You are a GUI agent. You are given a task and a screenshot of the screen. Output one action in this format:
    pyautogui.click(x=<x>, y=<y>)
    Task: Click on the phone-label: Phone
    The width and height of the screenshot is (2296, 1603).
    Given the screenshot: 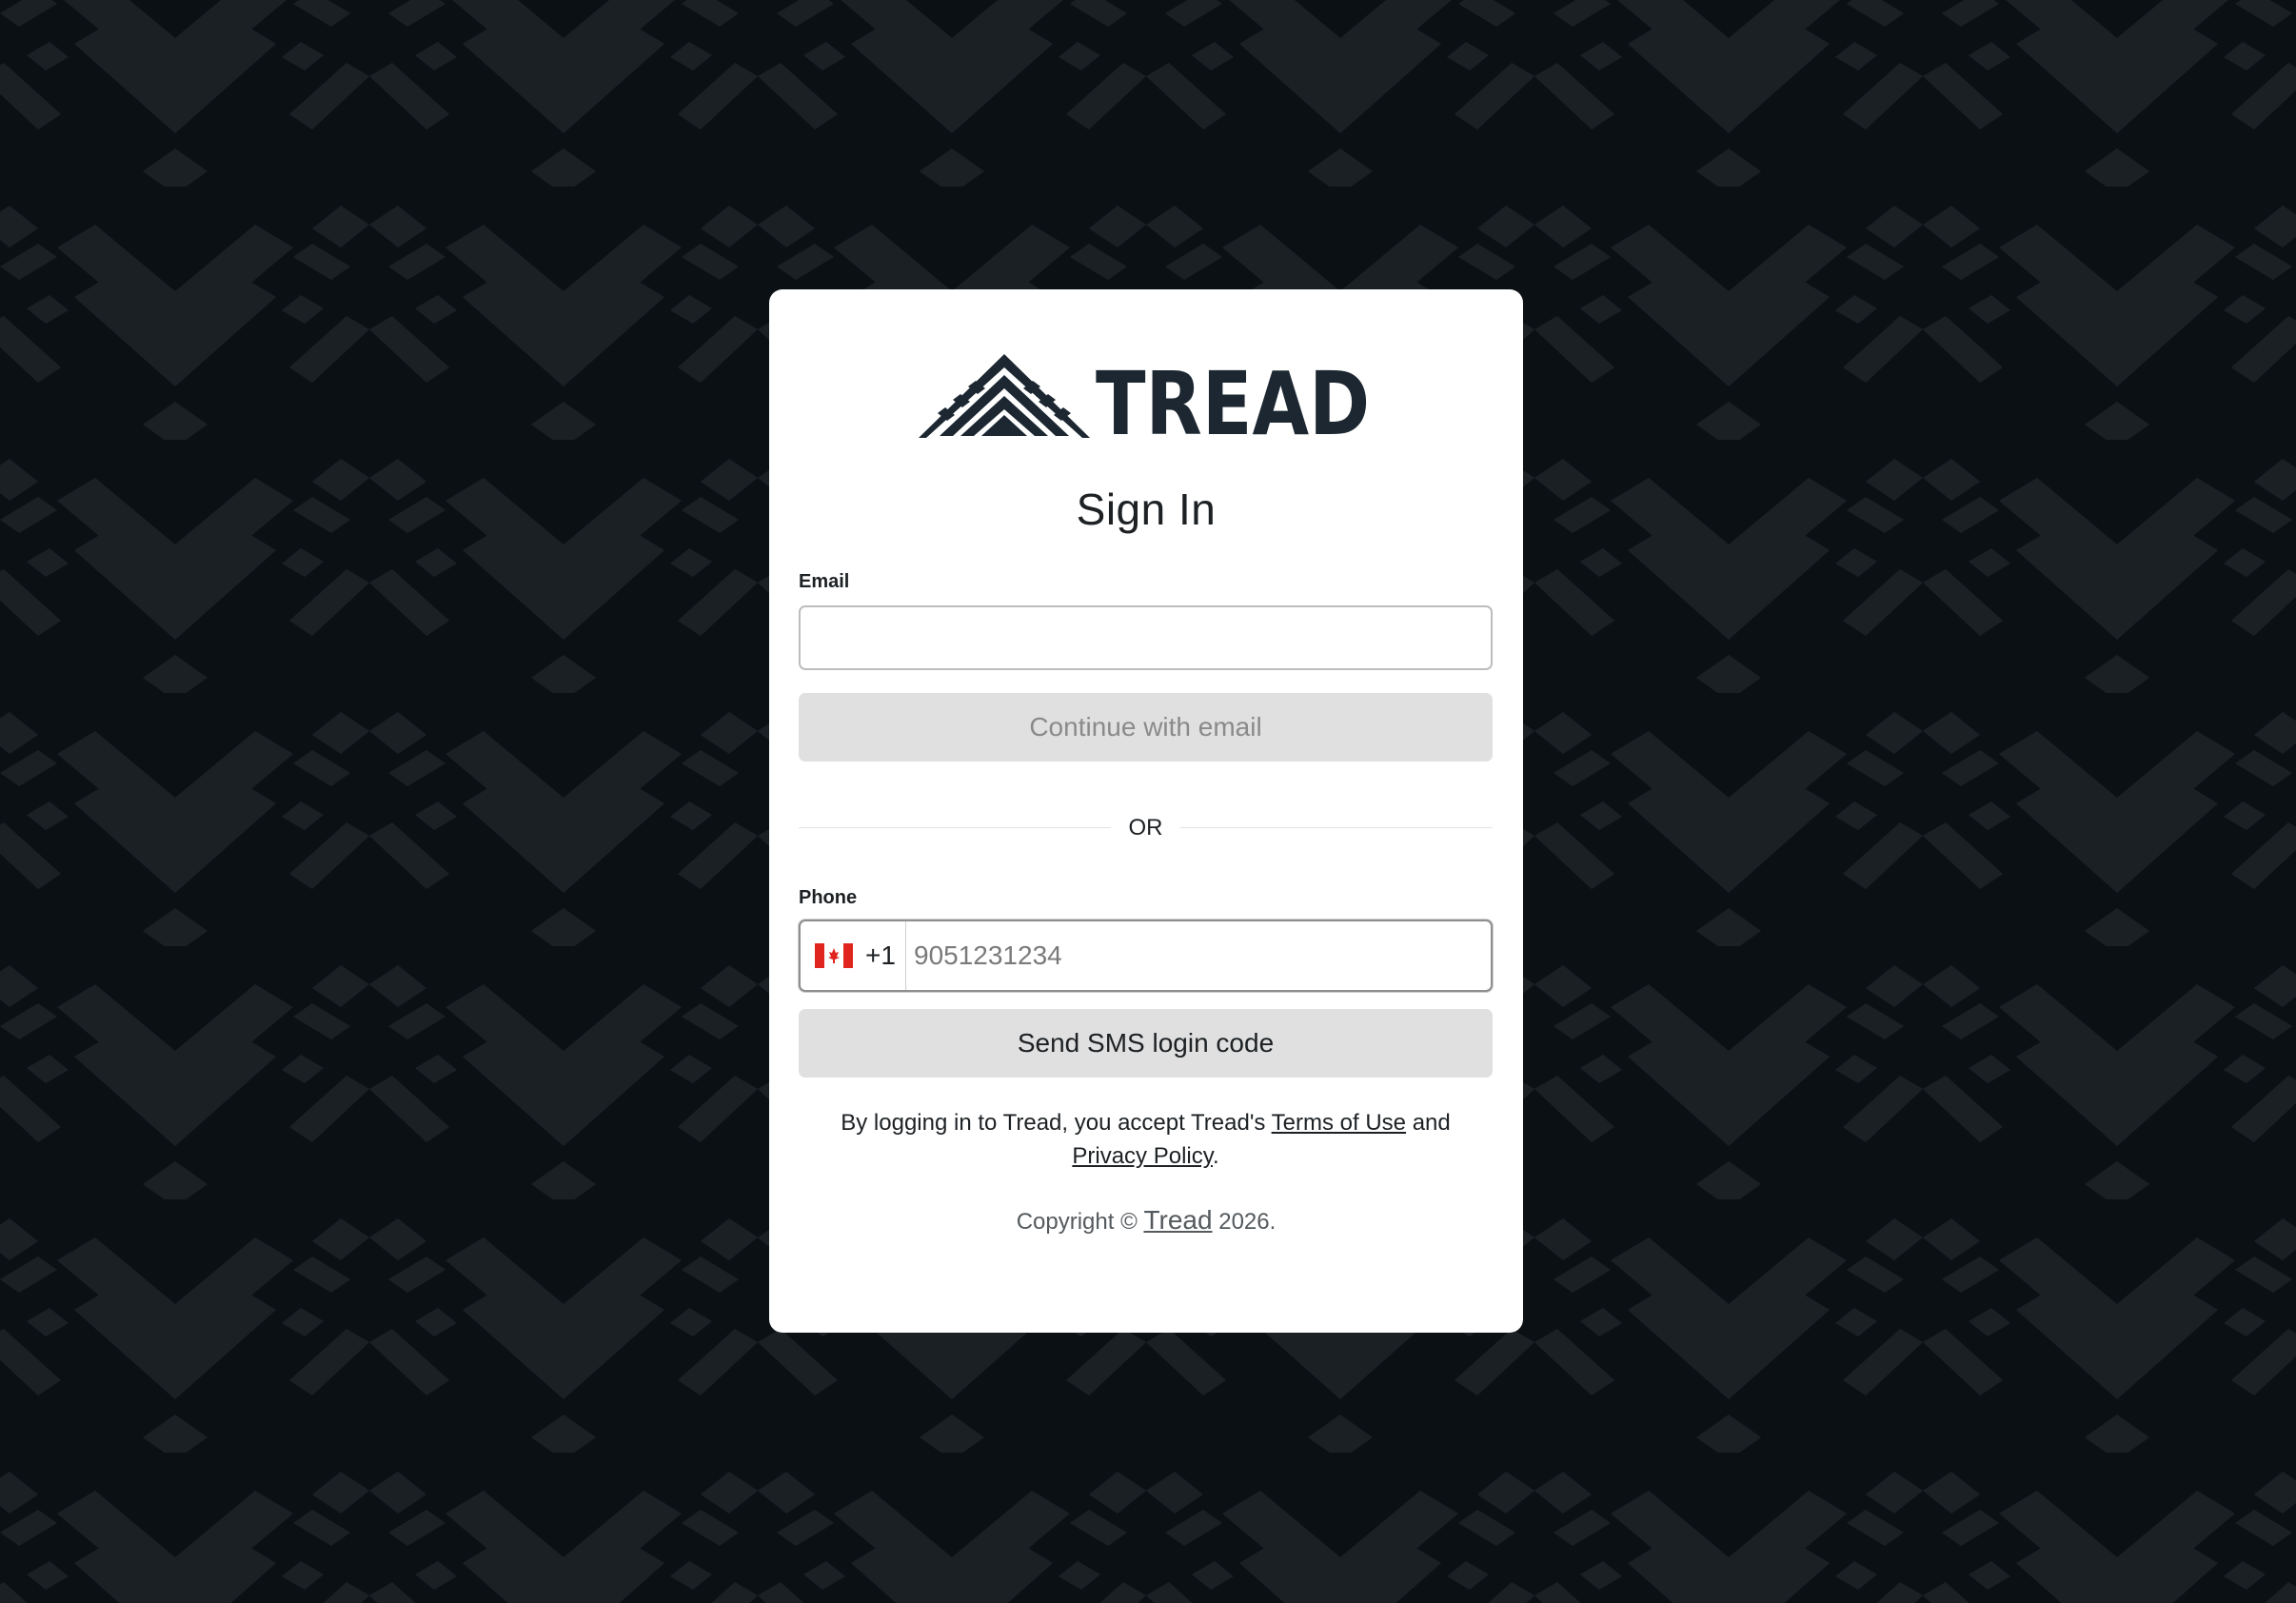 What is the action you would take?
    pyautogui.click(x=828, y=897)
    